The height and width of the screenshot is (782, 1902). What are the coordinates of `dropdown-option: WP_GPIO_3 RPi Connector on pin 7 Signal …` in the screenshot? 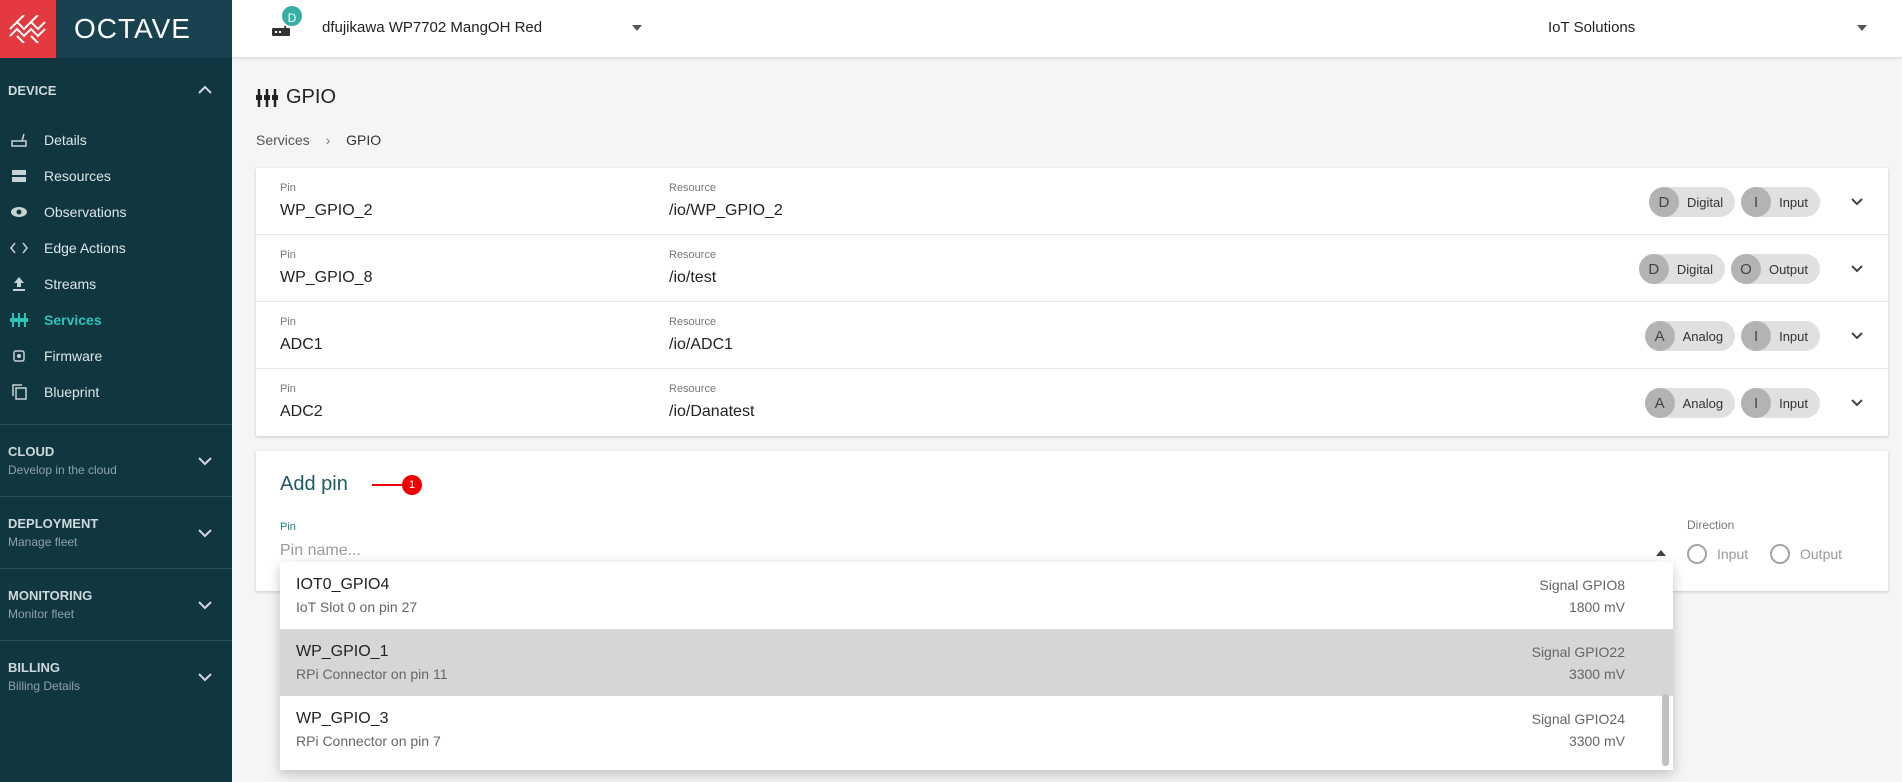 It's located at (976, 729).